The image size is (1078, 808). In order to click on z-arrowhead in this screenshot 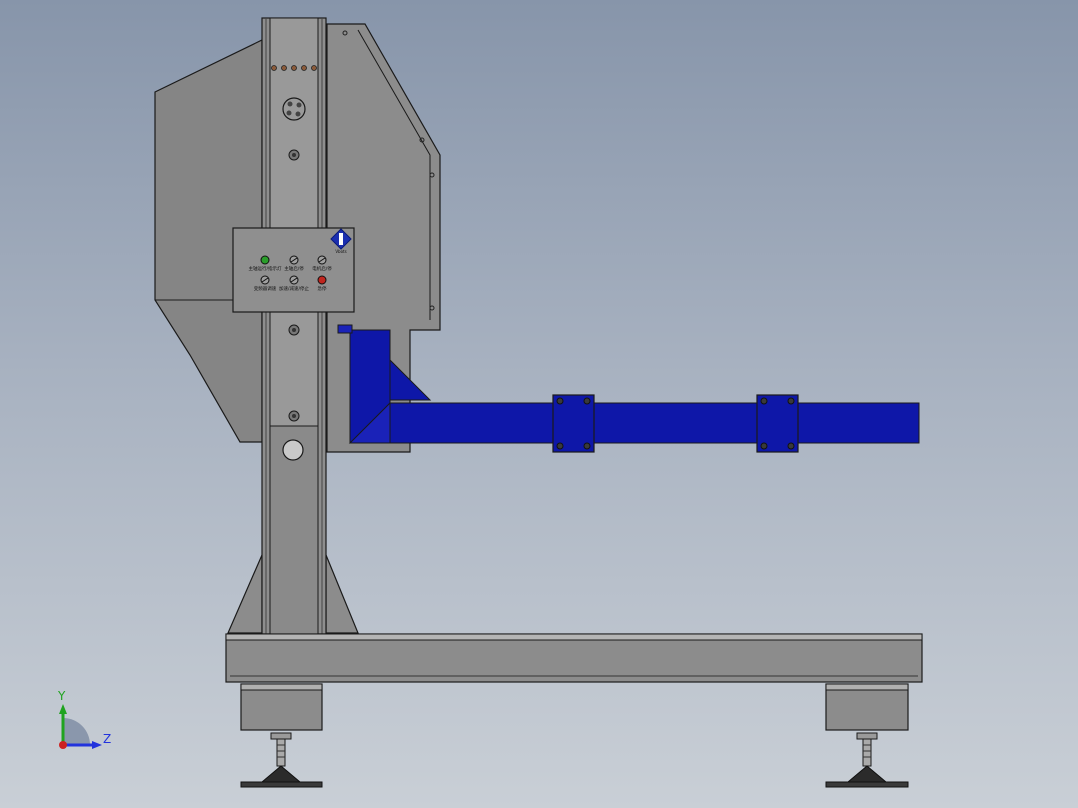, I will do `click(97, 745)`.